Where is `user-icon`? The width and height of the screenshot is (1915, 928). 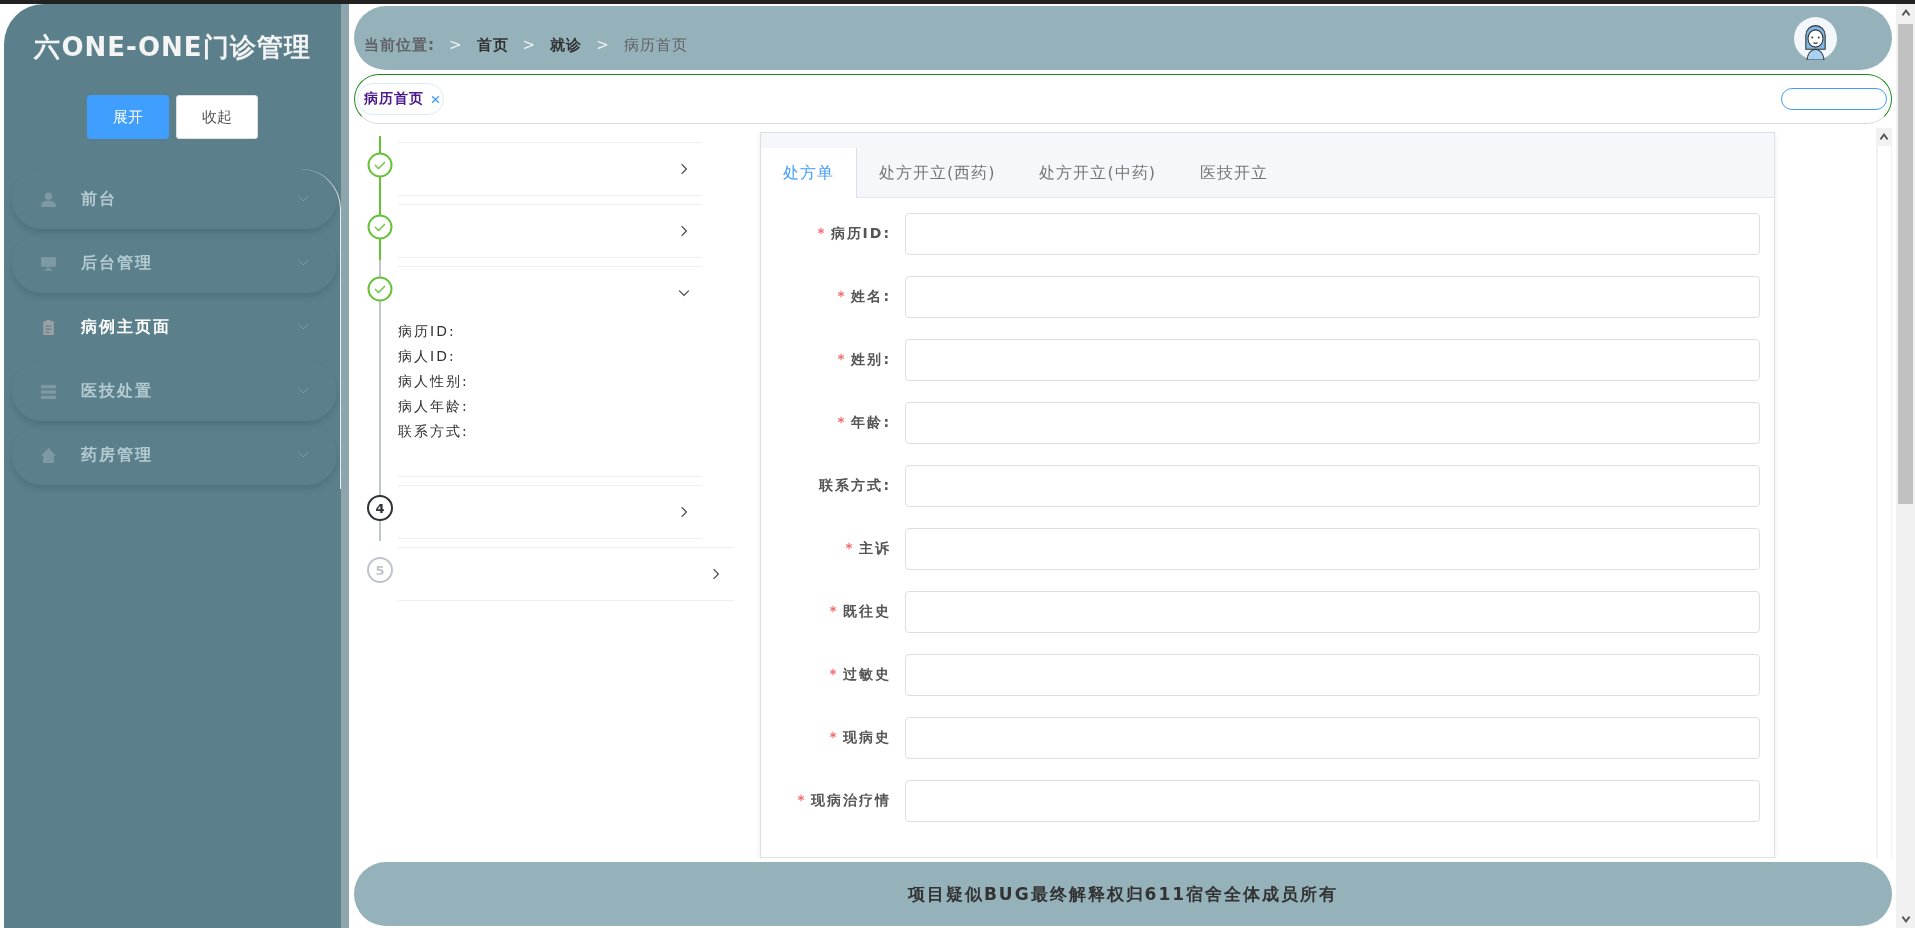
user-icon is located at coordinates (48, 199).